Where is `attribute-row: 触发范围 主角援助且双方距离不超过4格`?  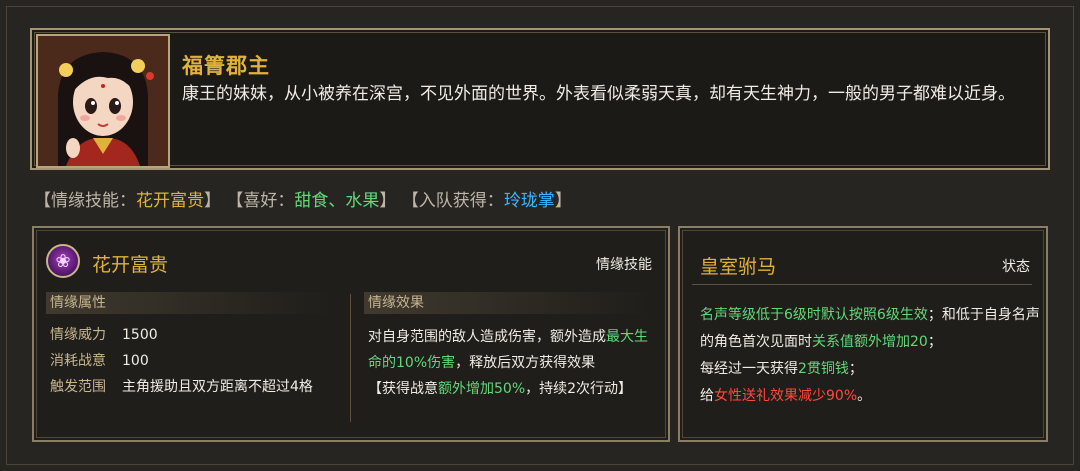
attribute-row: 触发范围 主角援助且双方距离不超过4格 is located at coordinates (181, 386).